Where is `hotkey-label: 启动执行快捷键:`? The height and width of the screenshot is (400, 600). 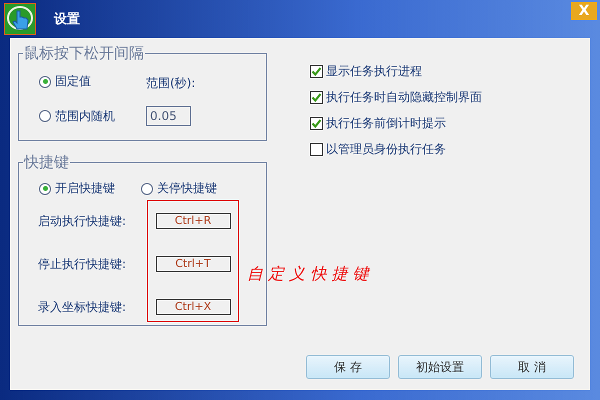
hotkey-label: 启动执行快捷键: is located at coordinates (83, 221).